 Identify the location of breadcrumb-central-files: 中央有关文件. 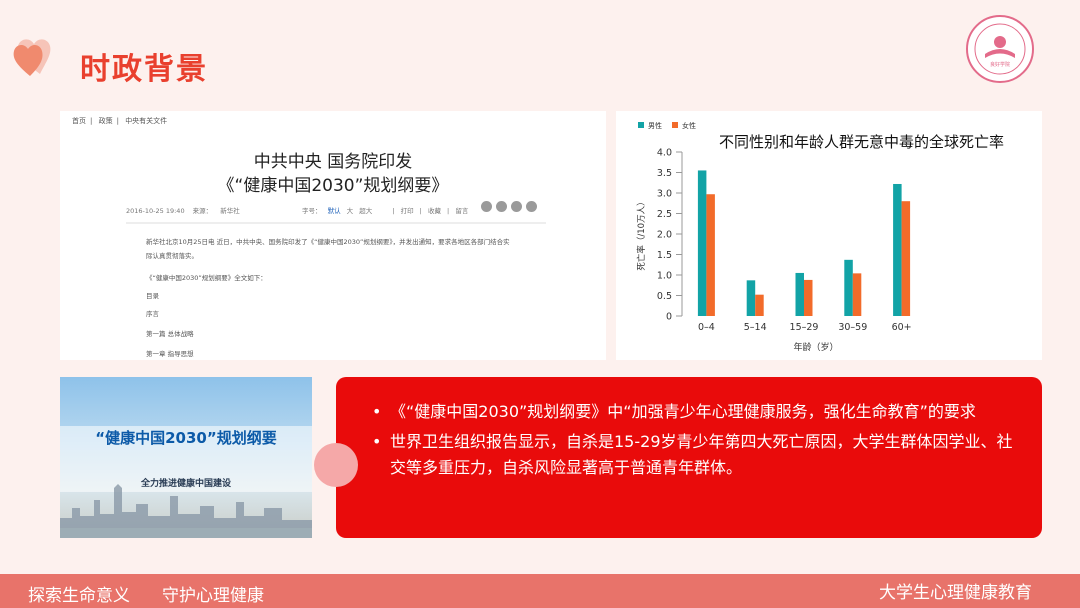
(146, 121).